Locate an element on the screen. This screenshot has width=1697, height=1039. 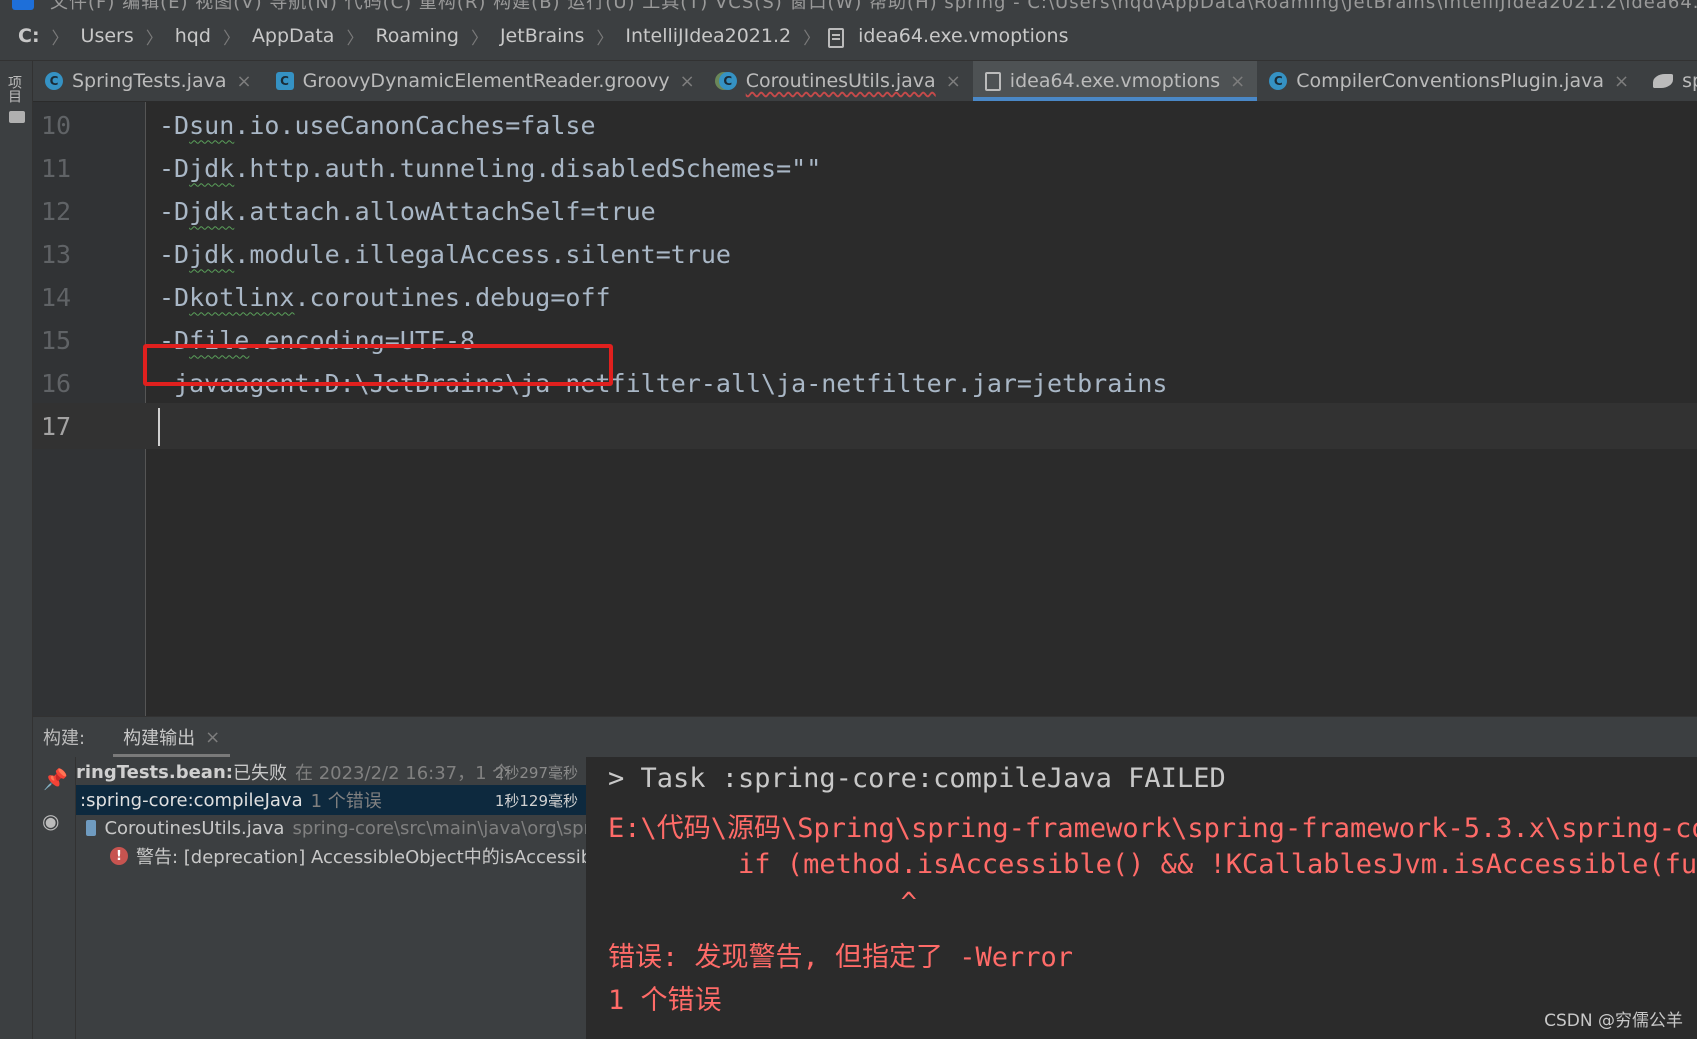
tab-build-output: 构建输出 × is located at coordinates (172, 737).